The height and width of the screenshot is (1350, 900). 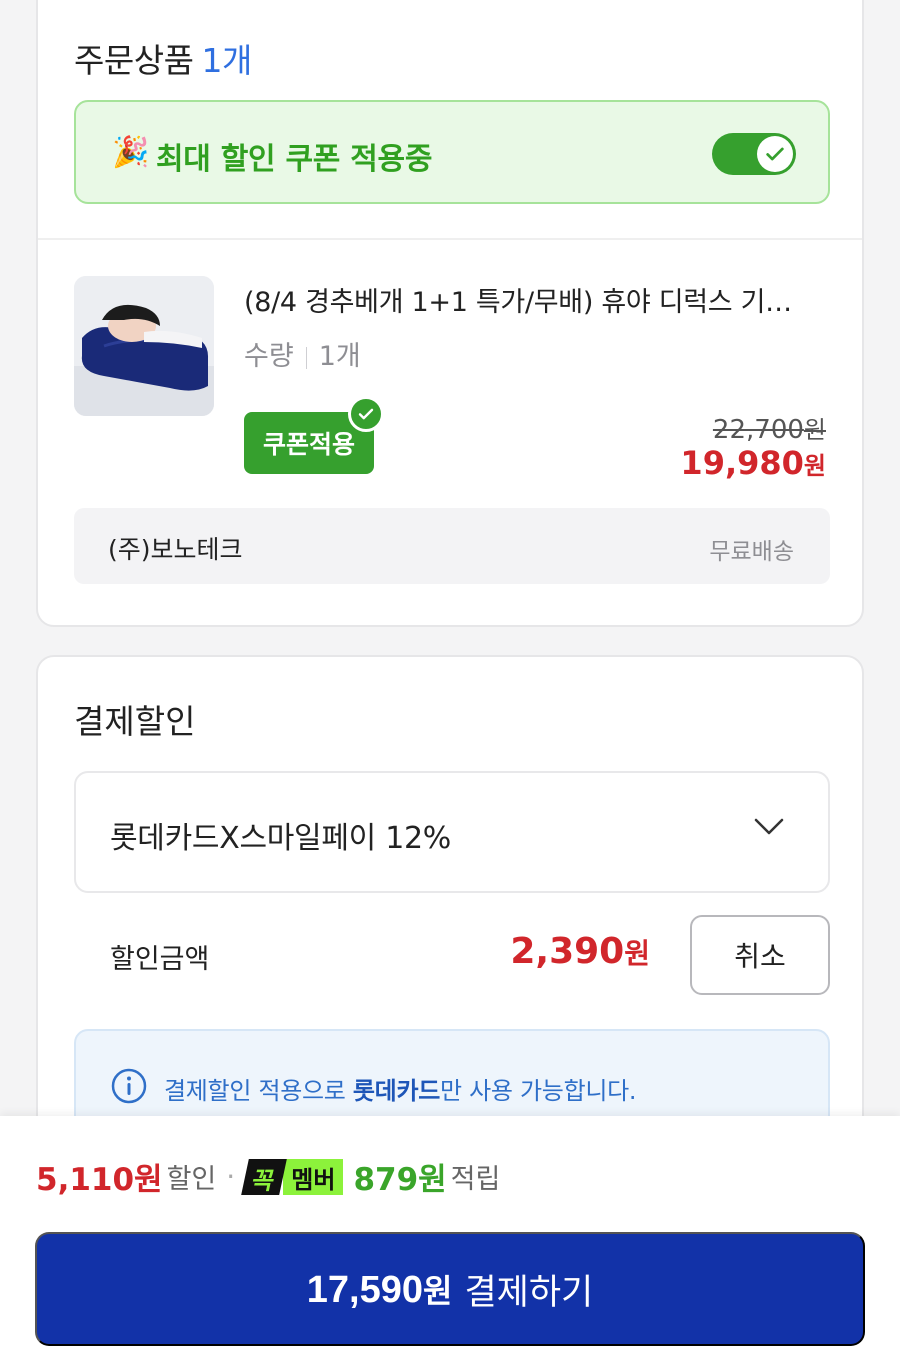 I want to click on info-icon, so click(x=129, y=1086).